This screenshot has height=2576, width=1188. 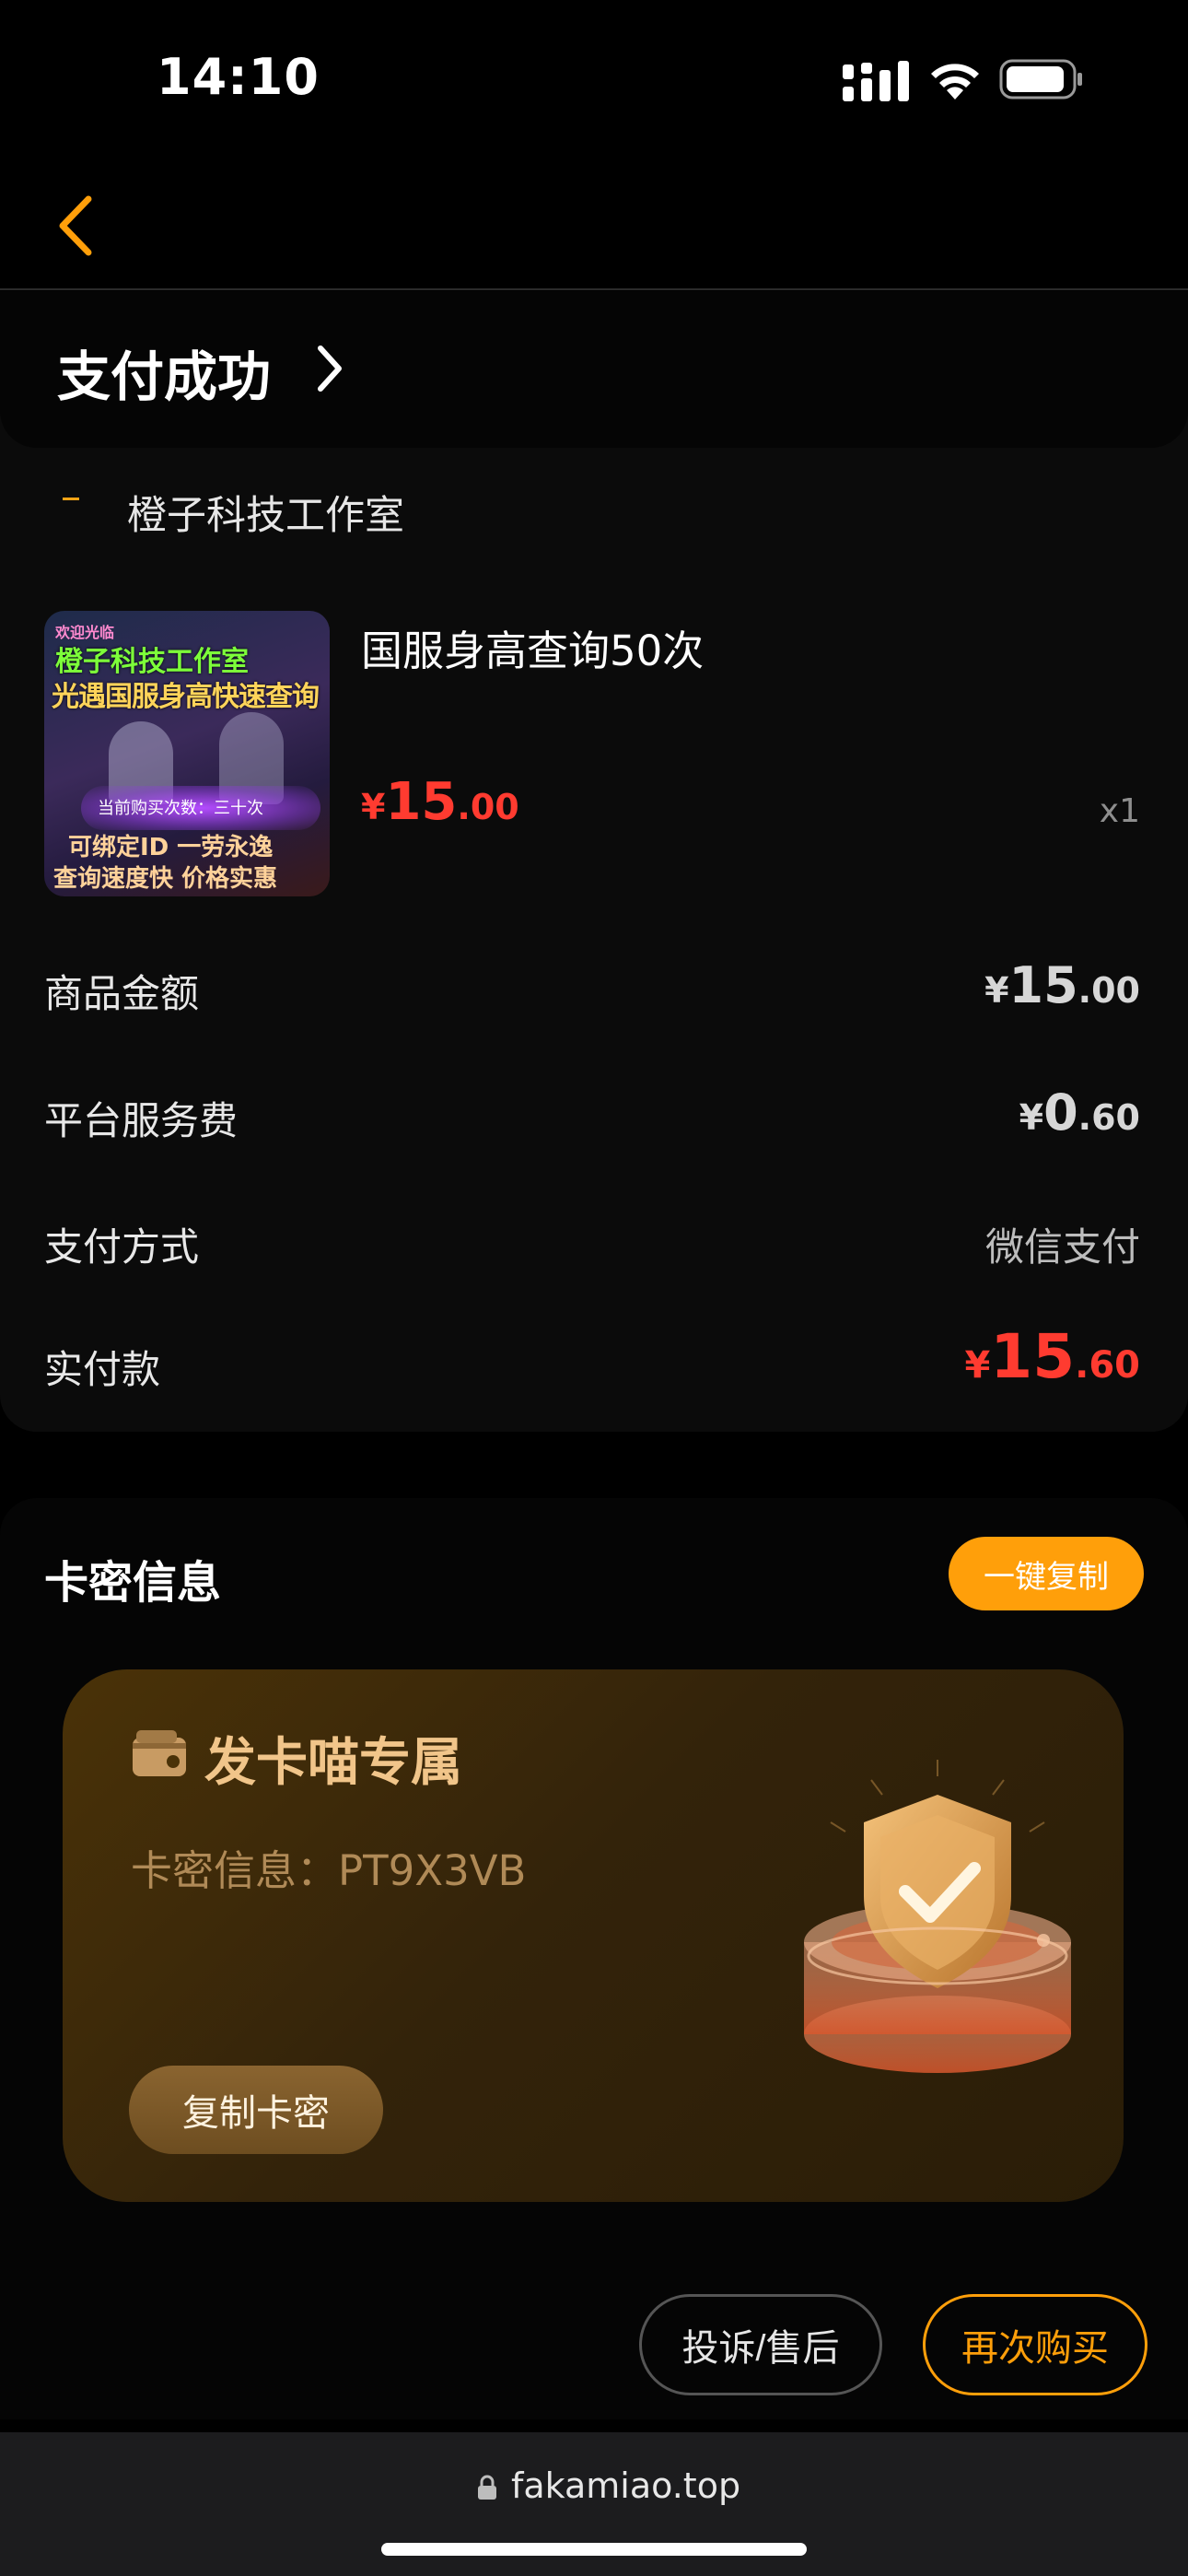 I want to click on card-info-title: 卡密信息, so click(x=133, y=1583).